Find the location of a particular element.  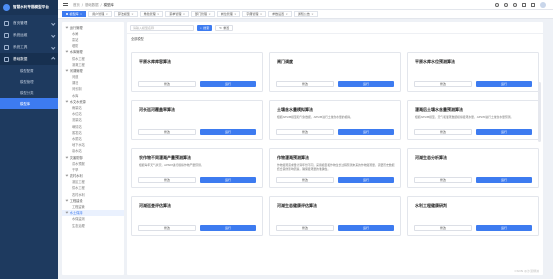

model-card: 河湖生态健康评估算法修改 运行 is located at coordinates (335, 216).